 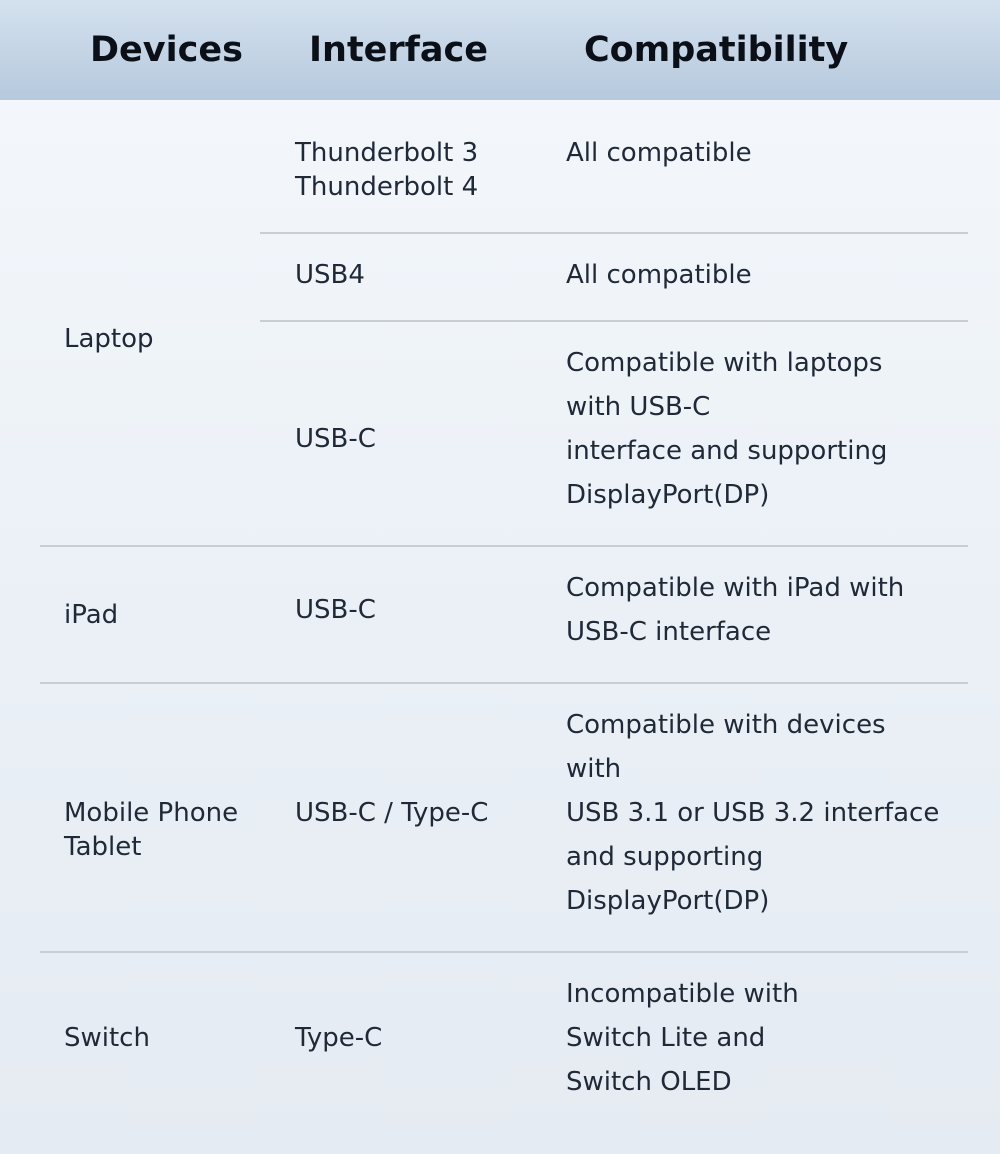 What do you see at coordinates (392, 813) in the screenshot?
I see `interface-mobile: USB-C / Type-C` at bounding box center [392, 813].